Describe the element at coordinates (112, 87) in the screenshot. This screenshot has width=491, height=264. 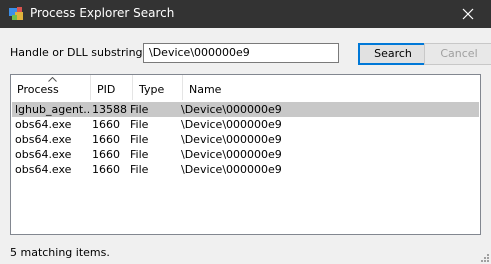
I see `column-header-pid: PID` at that location.